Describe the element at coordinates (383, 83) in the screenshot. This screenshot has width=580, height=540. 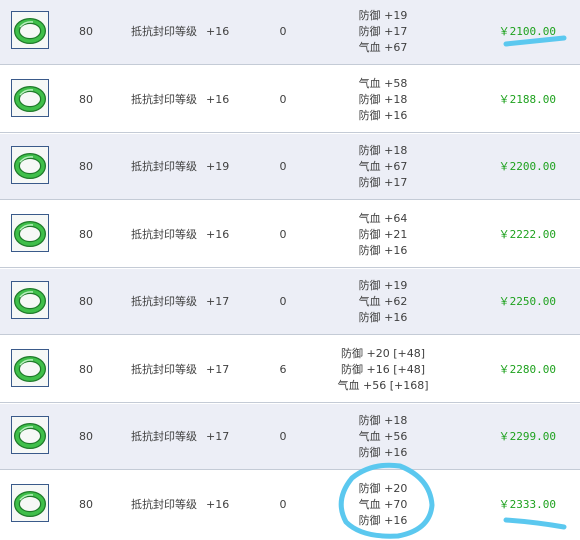
I see `stat-line: 气血 +58` at that location.